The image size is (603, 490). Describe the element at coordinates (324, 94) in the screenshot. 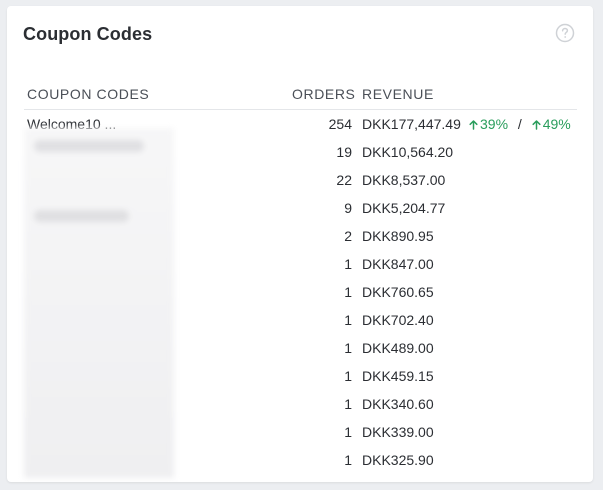

I see `column-header-orders: ORDERS` at that location.